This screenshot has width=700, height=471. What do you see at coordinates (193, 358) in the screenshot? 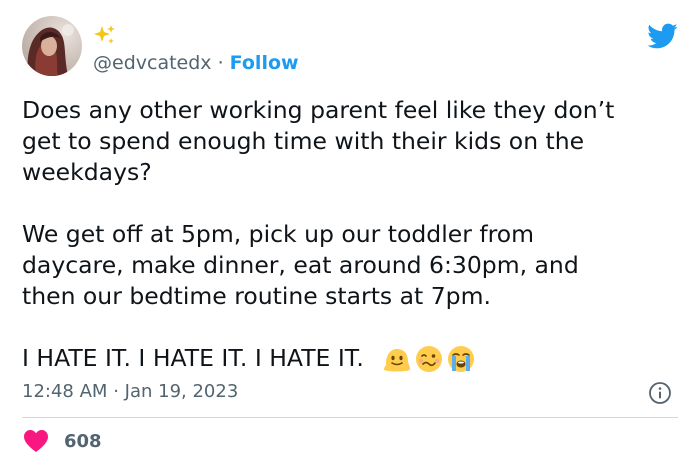
I see `tweet-line: I HATE IT. I HATE IT. I HATE IT.` at bounding box center [193, 358].